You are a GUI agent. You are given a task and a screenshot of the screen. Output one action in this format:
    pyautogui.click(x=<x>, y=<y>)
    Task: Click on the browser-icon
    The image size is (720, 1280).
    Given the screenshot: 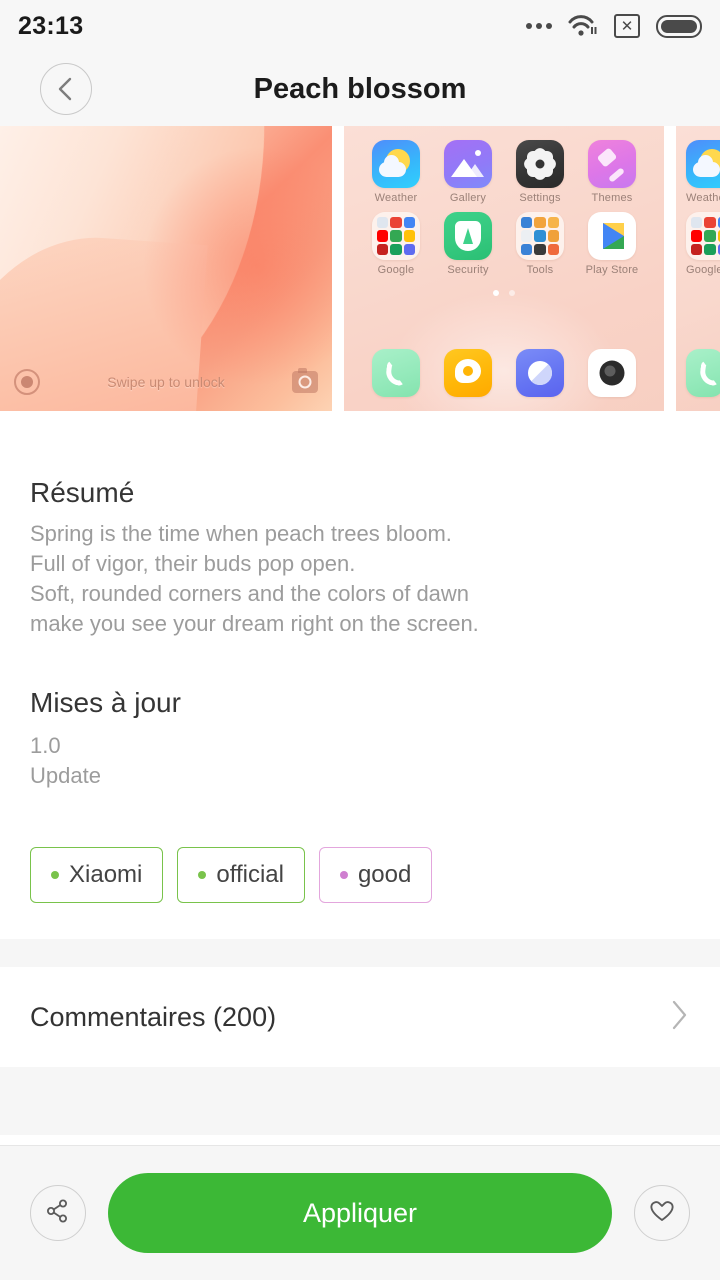 What is the action you would take?
    pyautogui.click(x=540, y=373)
    